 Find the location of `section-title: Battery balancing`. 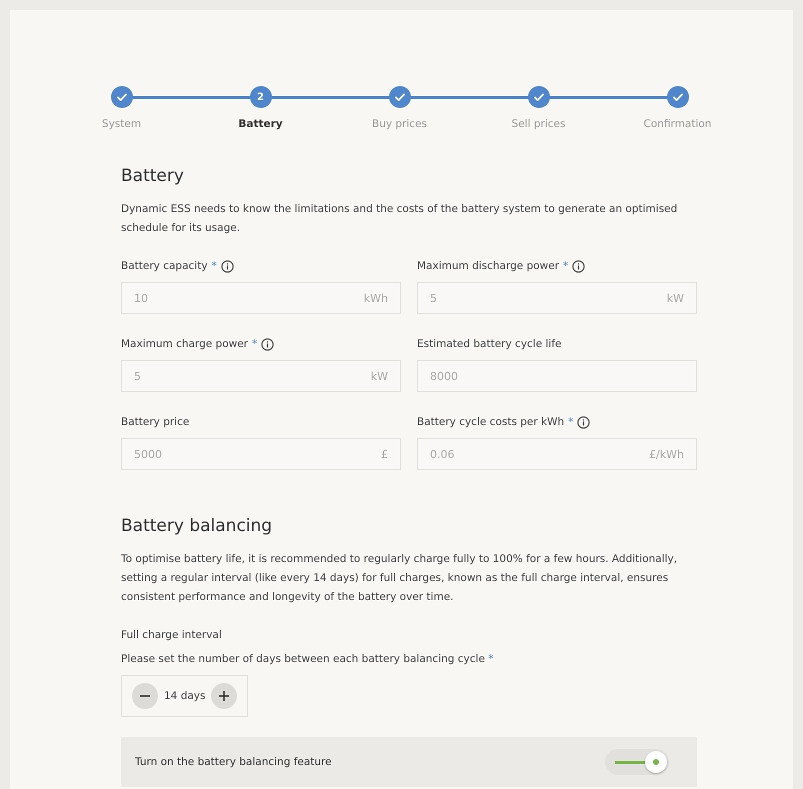

section-title: Battery balancing is located at coordinates (197, 526).